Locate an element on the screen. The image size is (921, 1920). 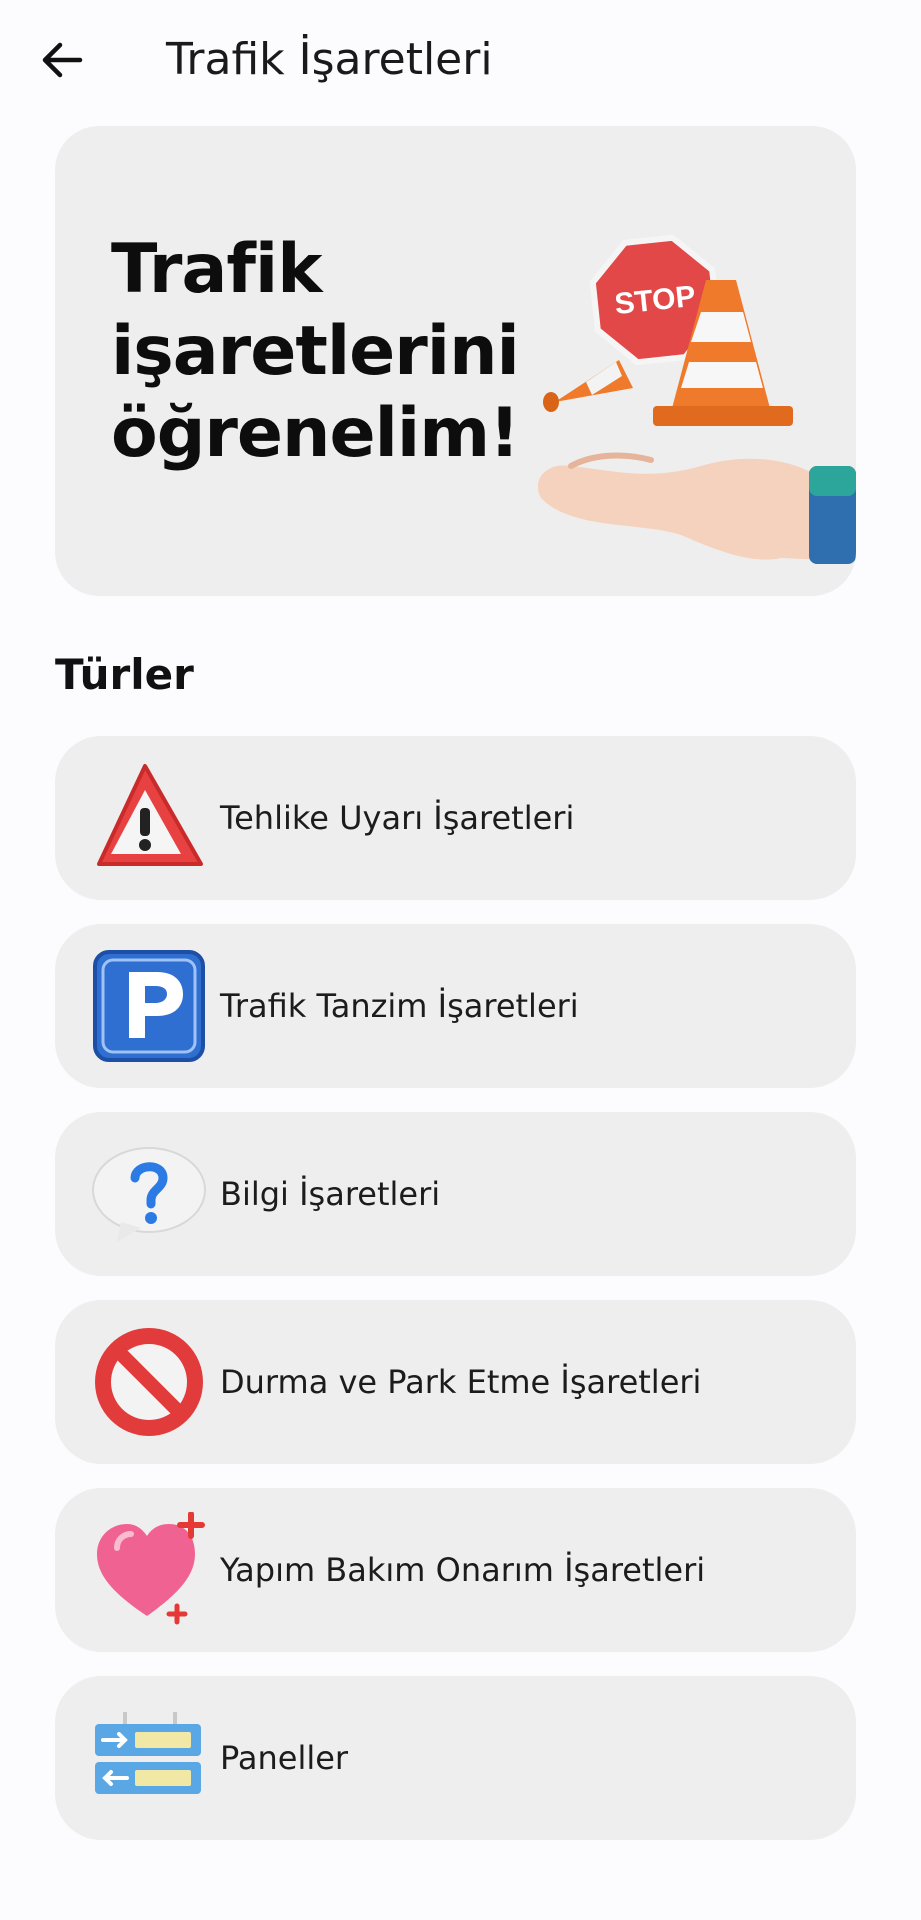
banner-headline-line-1: Trafik is located at coordinates (216, 269).